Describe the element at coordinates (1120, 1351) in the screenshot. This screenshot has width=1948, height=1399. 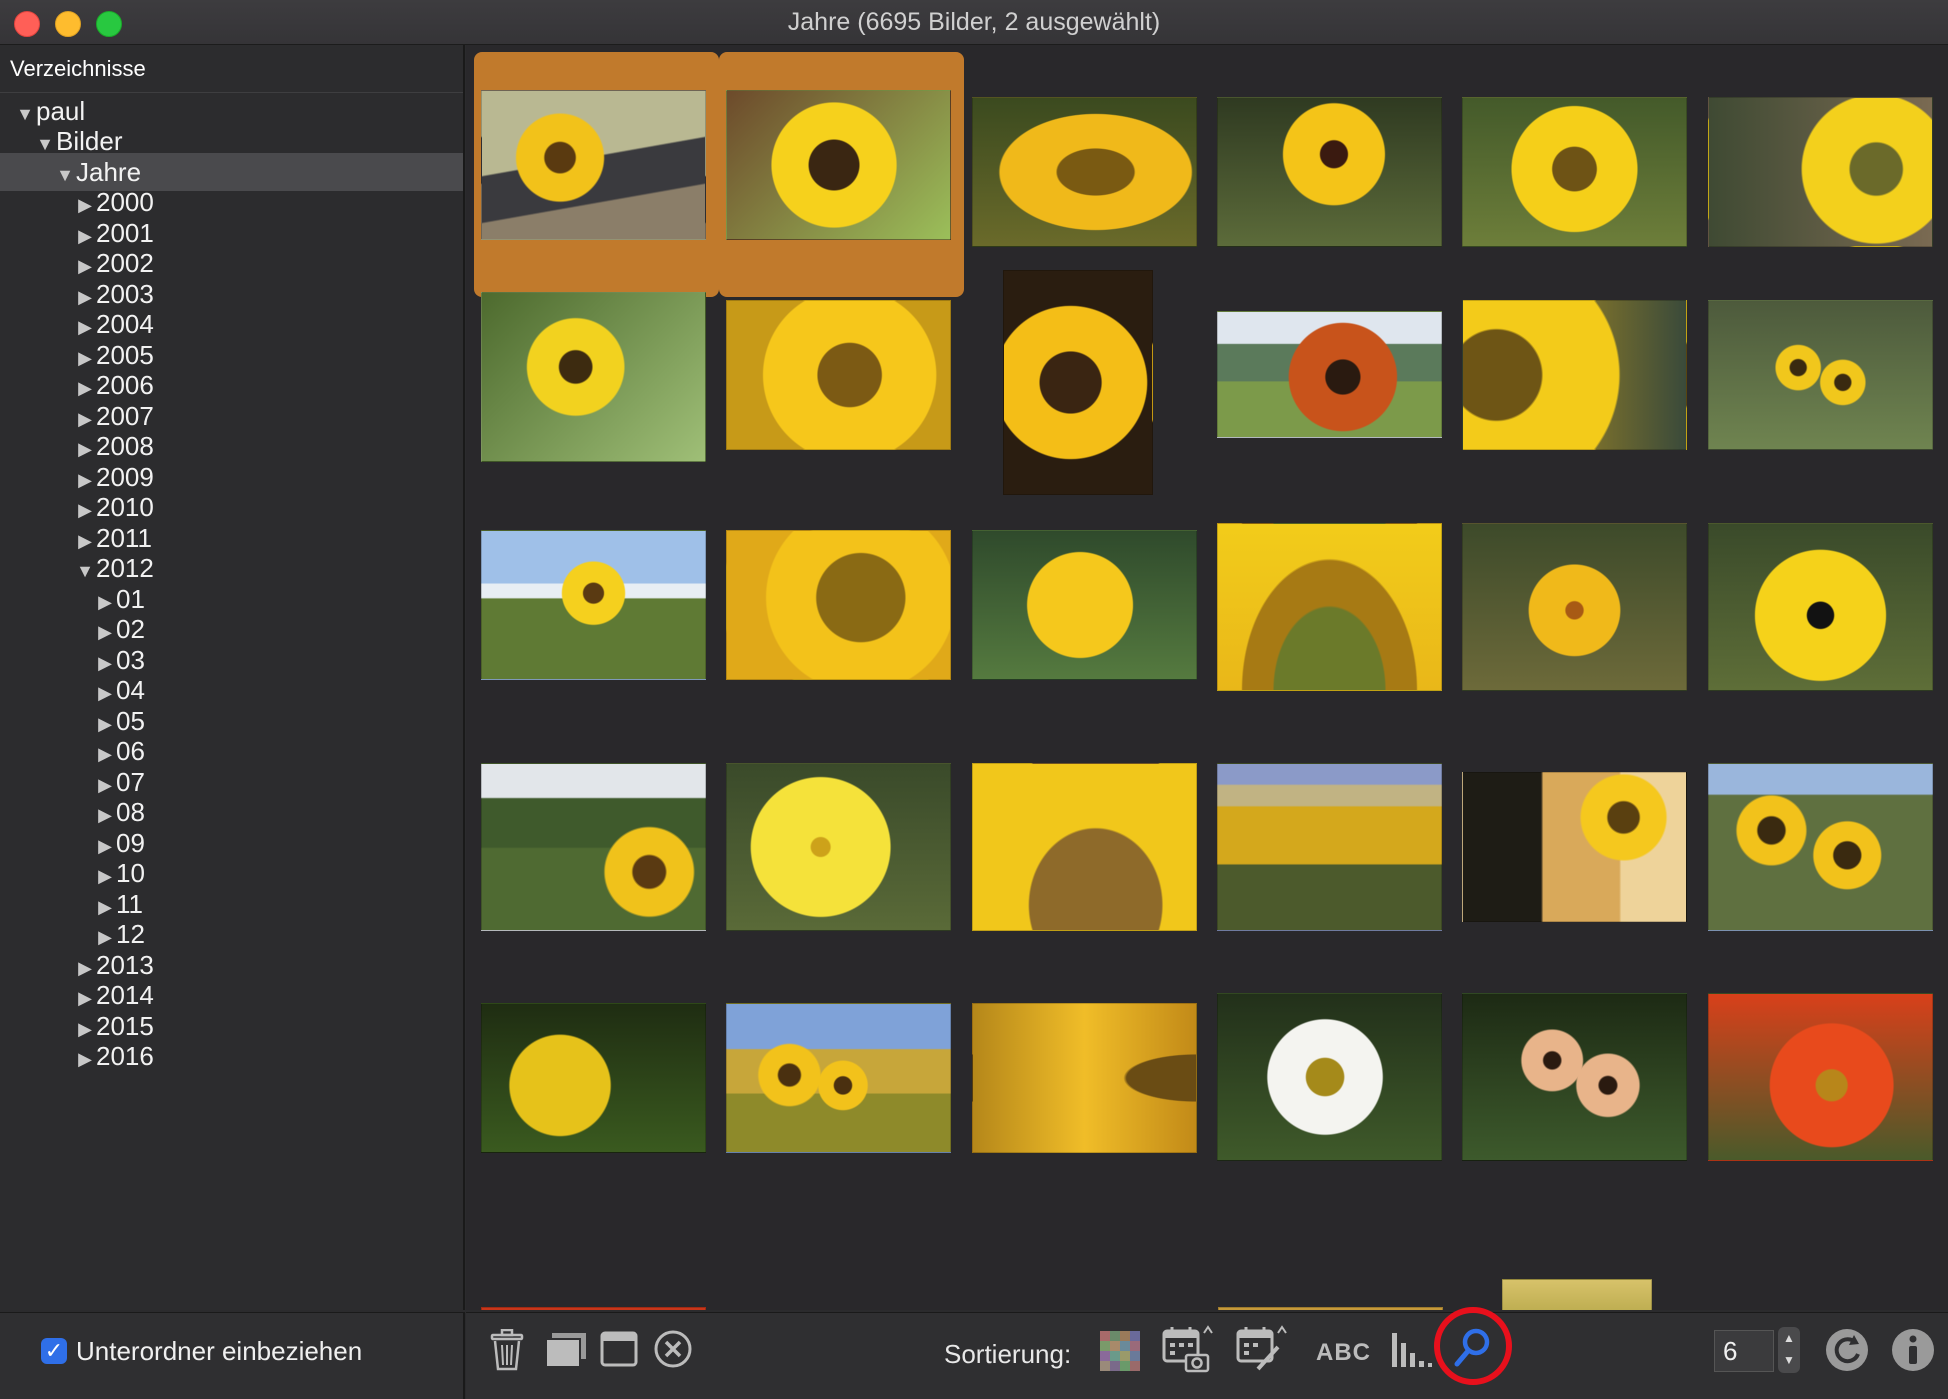
I see `color-grid-icon` at that location.